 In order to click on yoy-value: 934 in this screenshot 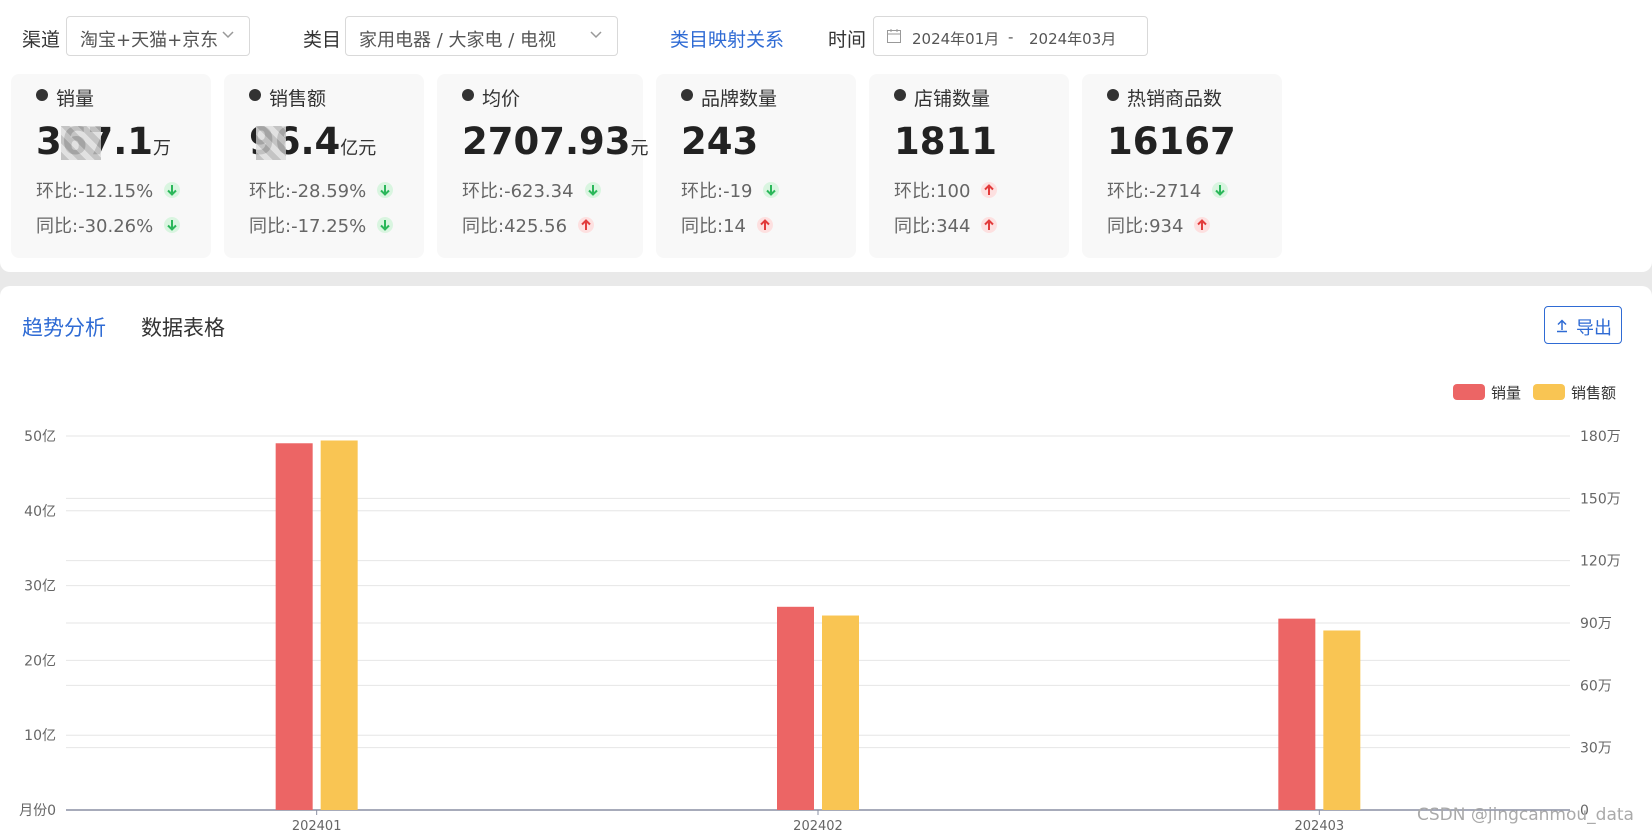, I will do `click(1166, 226)`.